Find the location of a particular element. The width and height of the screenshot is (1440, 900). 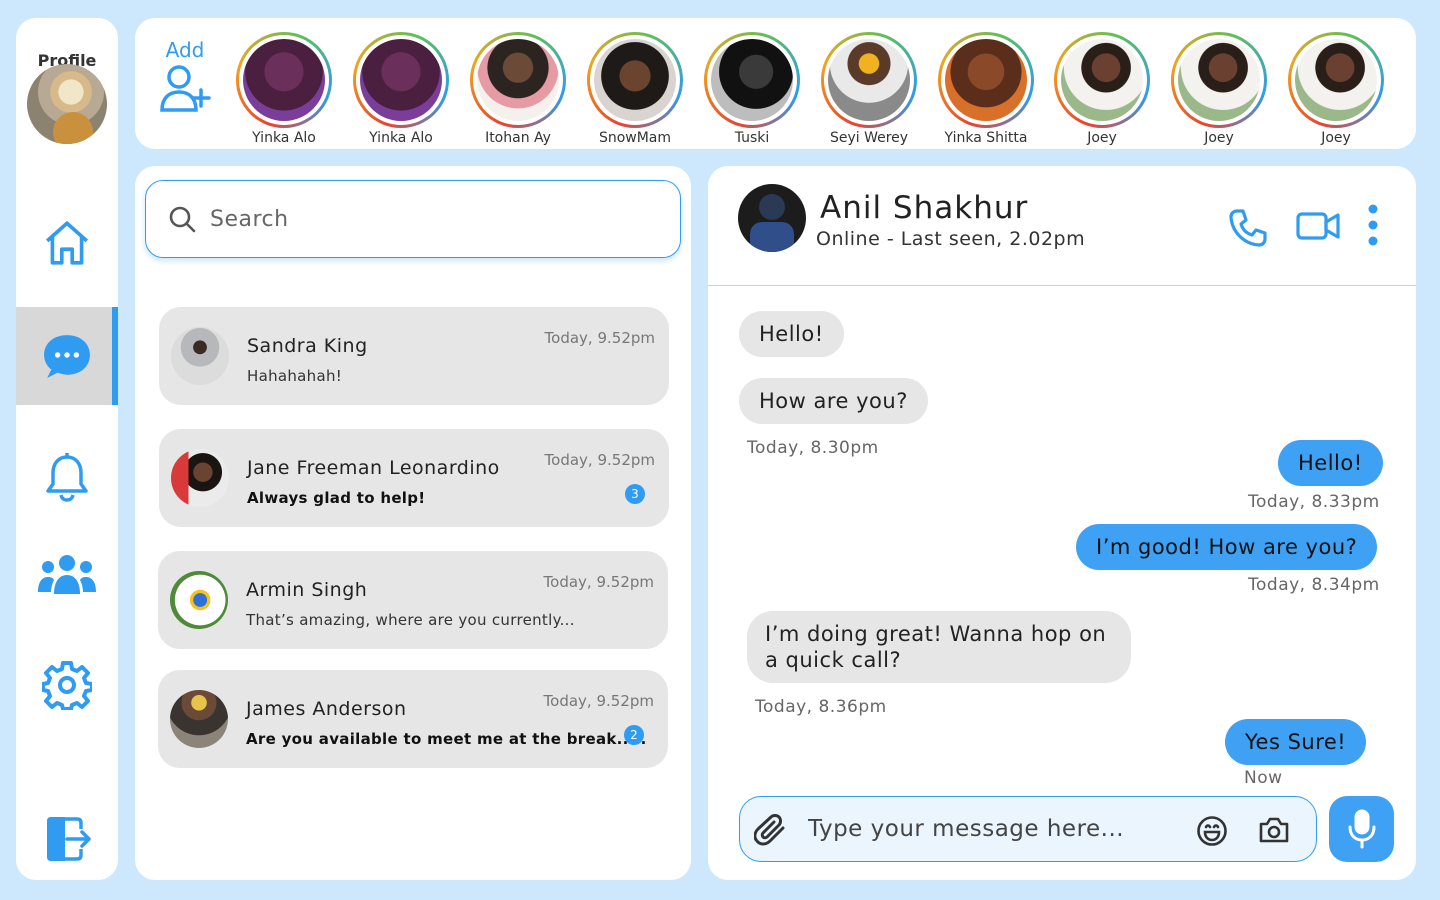

story-item: Itohan Ay is located at coordinates (518, 89).